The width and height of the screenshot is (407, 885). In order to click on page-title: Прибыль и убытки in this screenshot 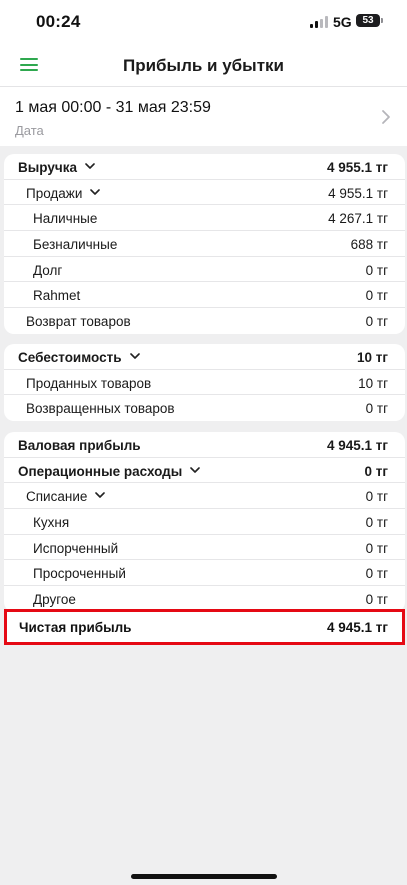, I will do `click(203, 65)`.